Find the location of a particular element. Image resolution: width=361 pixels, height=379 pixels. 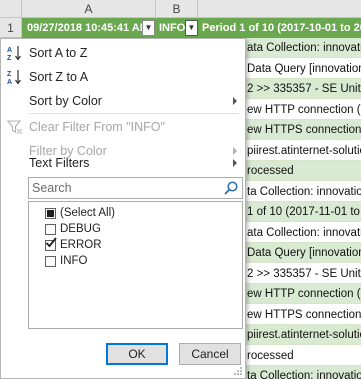

menu-divider is located at coordinates (134, 113).